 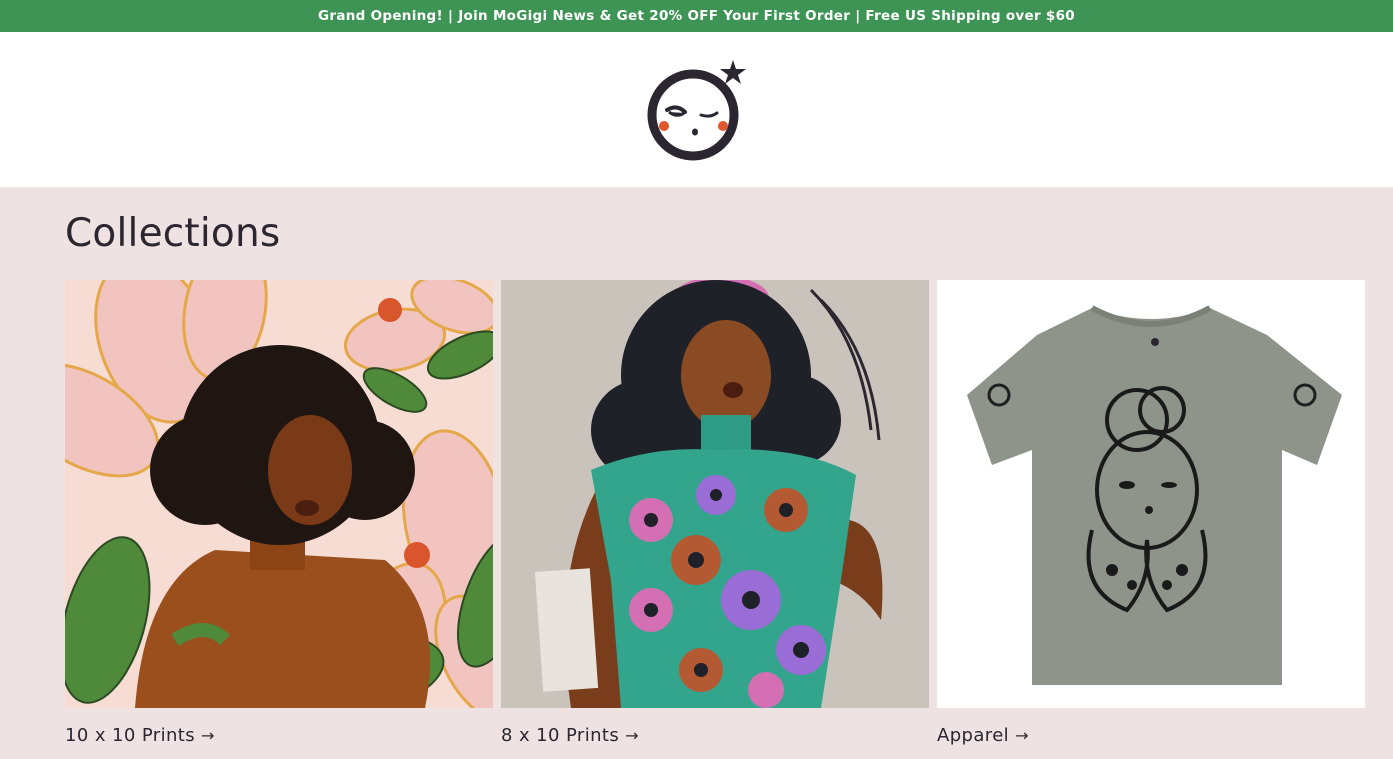 I want to click on page-title: Collections, so click(x=173, y=233).